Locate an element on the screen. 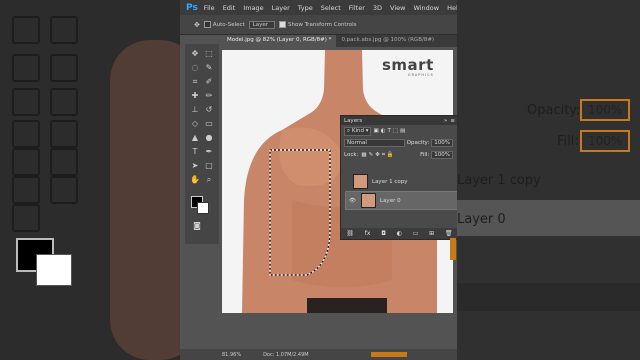 The image size is (640, 360). bg-footer is located at coordinates (548, 297).